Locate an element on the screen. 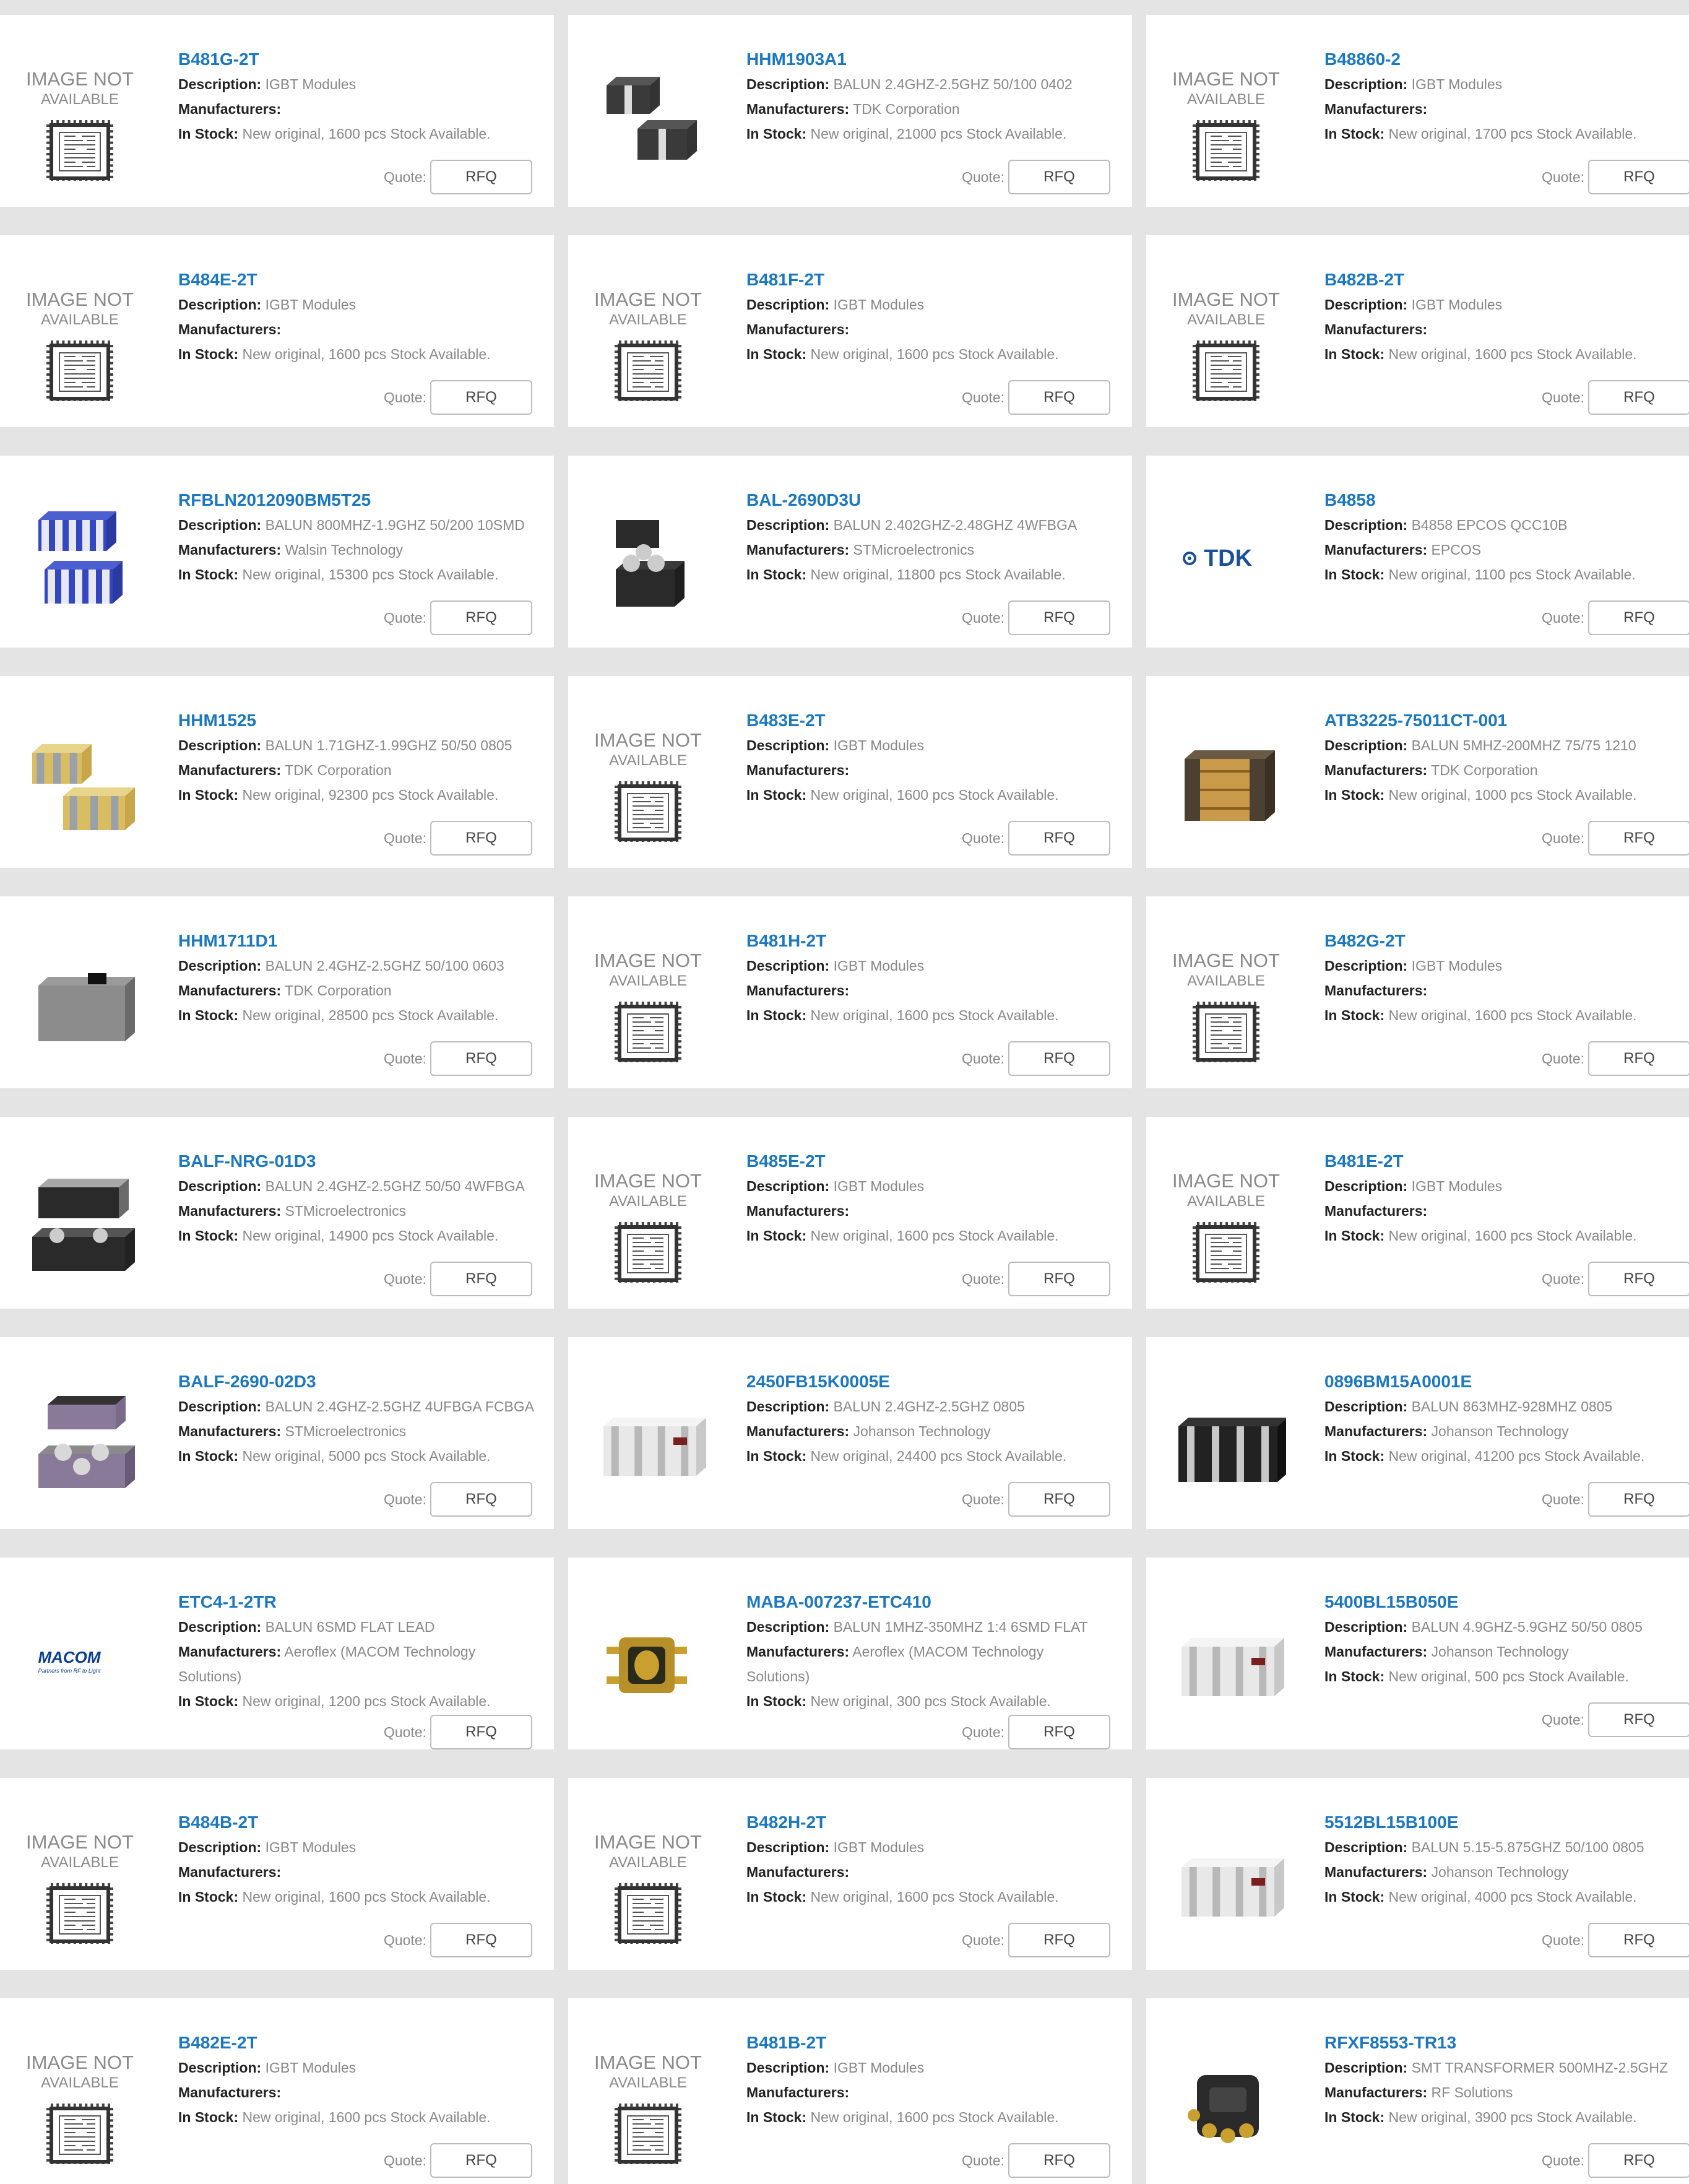  product-image: MACOM Partners from RF to Light is located at coordinates (80, 1663).